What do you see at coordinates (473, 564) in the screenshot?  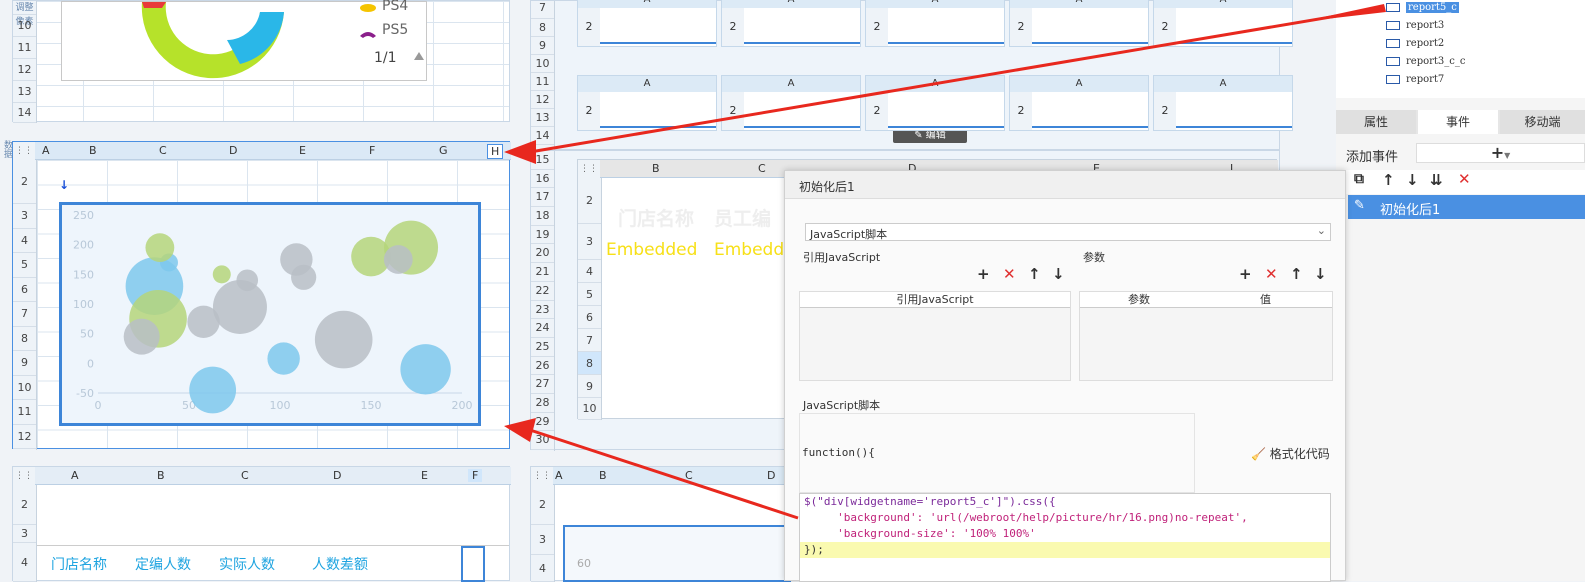 I see `bl-selected-cell` at bounding box center [473, 564].